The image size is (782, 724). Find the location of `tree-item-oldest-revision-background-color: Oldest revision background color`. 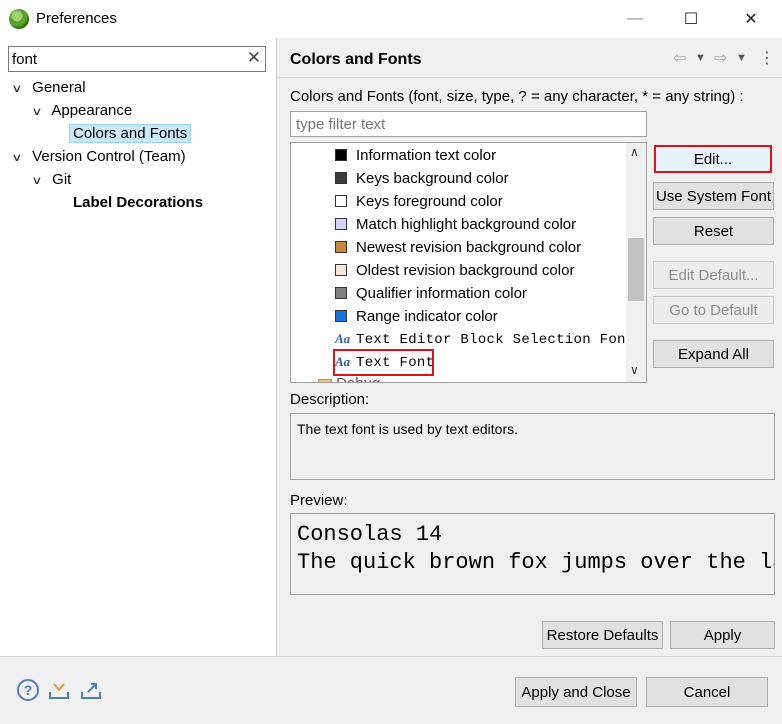

tree-item-oldest-revision-background-color: Oldest revision background color is located at coordinates (454, 271).